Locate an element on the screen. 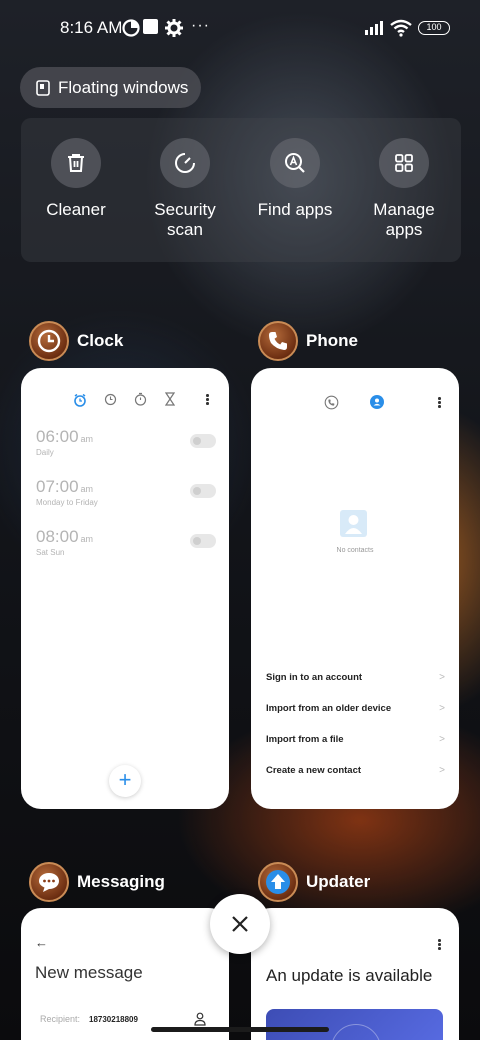 The image size is (480, 1040). find-apps-icon-circle is located at coordinates (295, 163).